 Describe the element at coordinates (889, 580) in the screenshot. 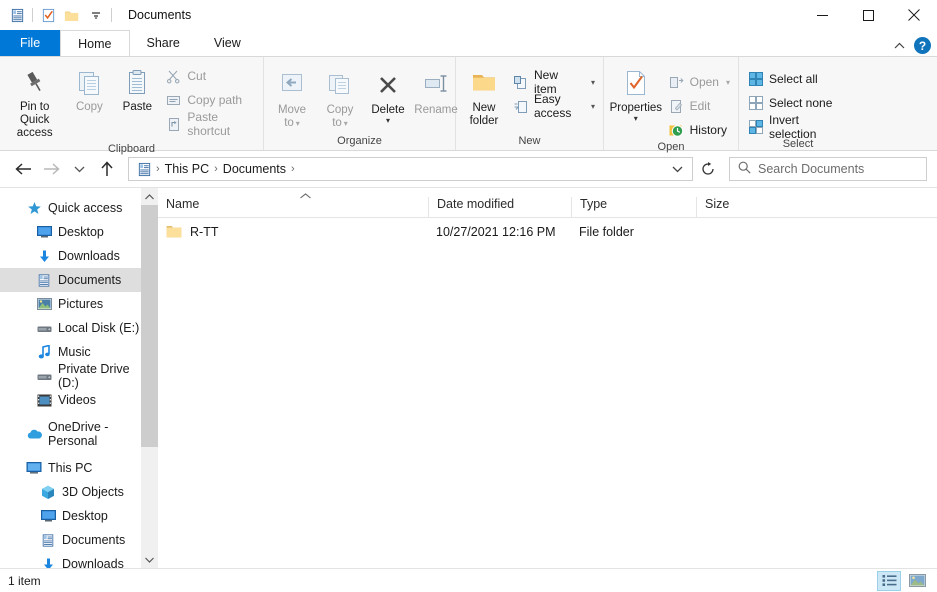

I see `details-view-button` at that location.